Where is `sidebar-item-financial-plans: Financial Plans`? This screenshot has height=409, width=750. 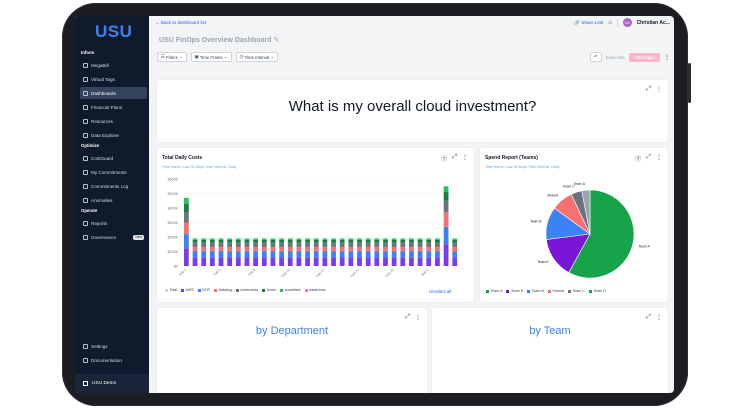 sidebar-item-financial-plans: Financial Plans is located at coordinates (113, 107).